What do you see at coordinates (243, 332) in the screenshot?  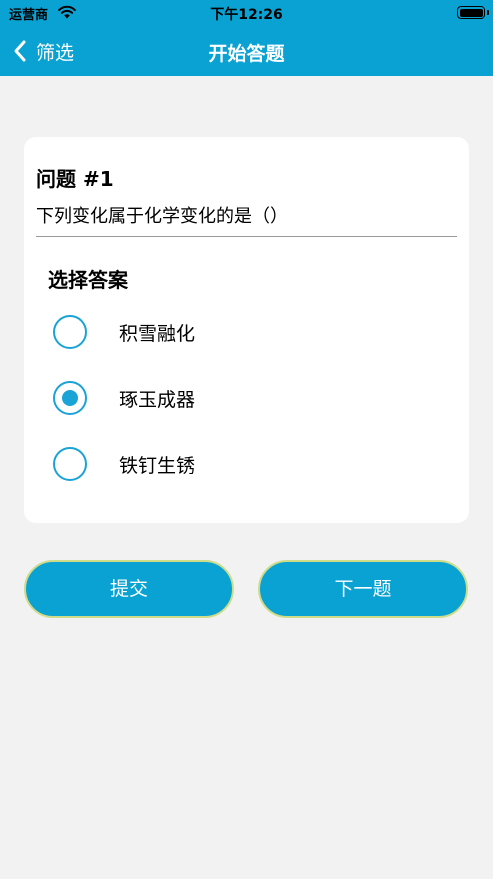 I see `answer-option-1: 积雪融化` at bounding box center [243, 332].